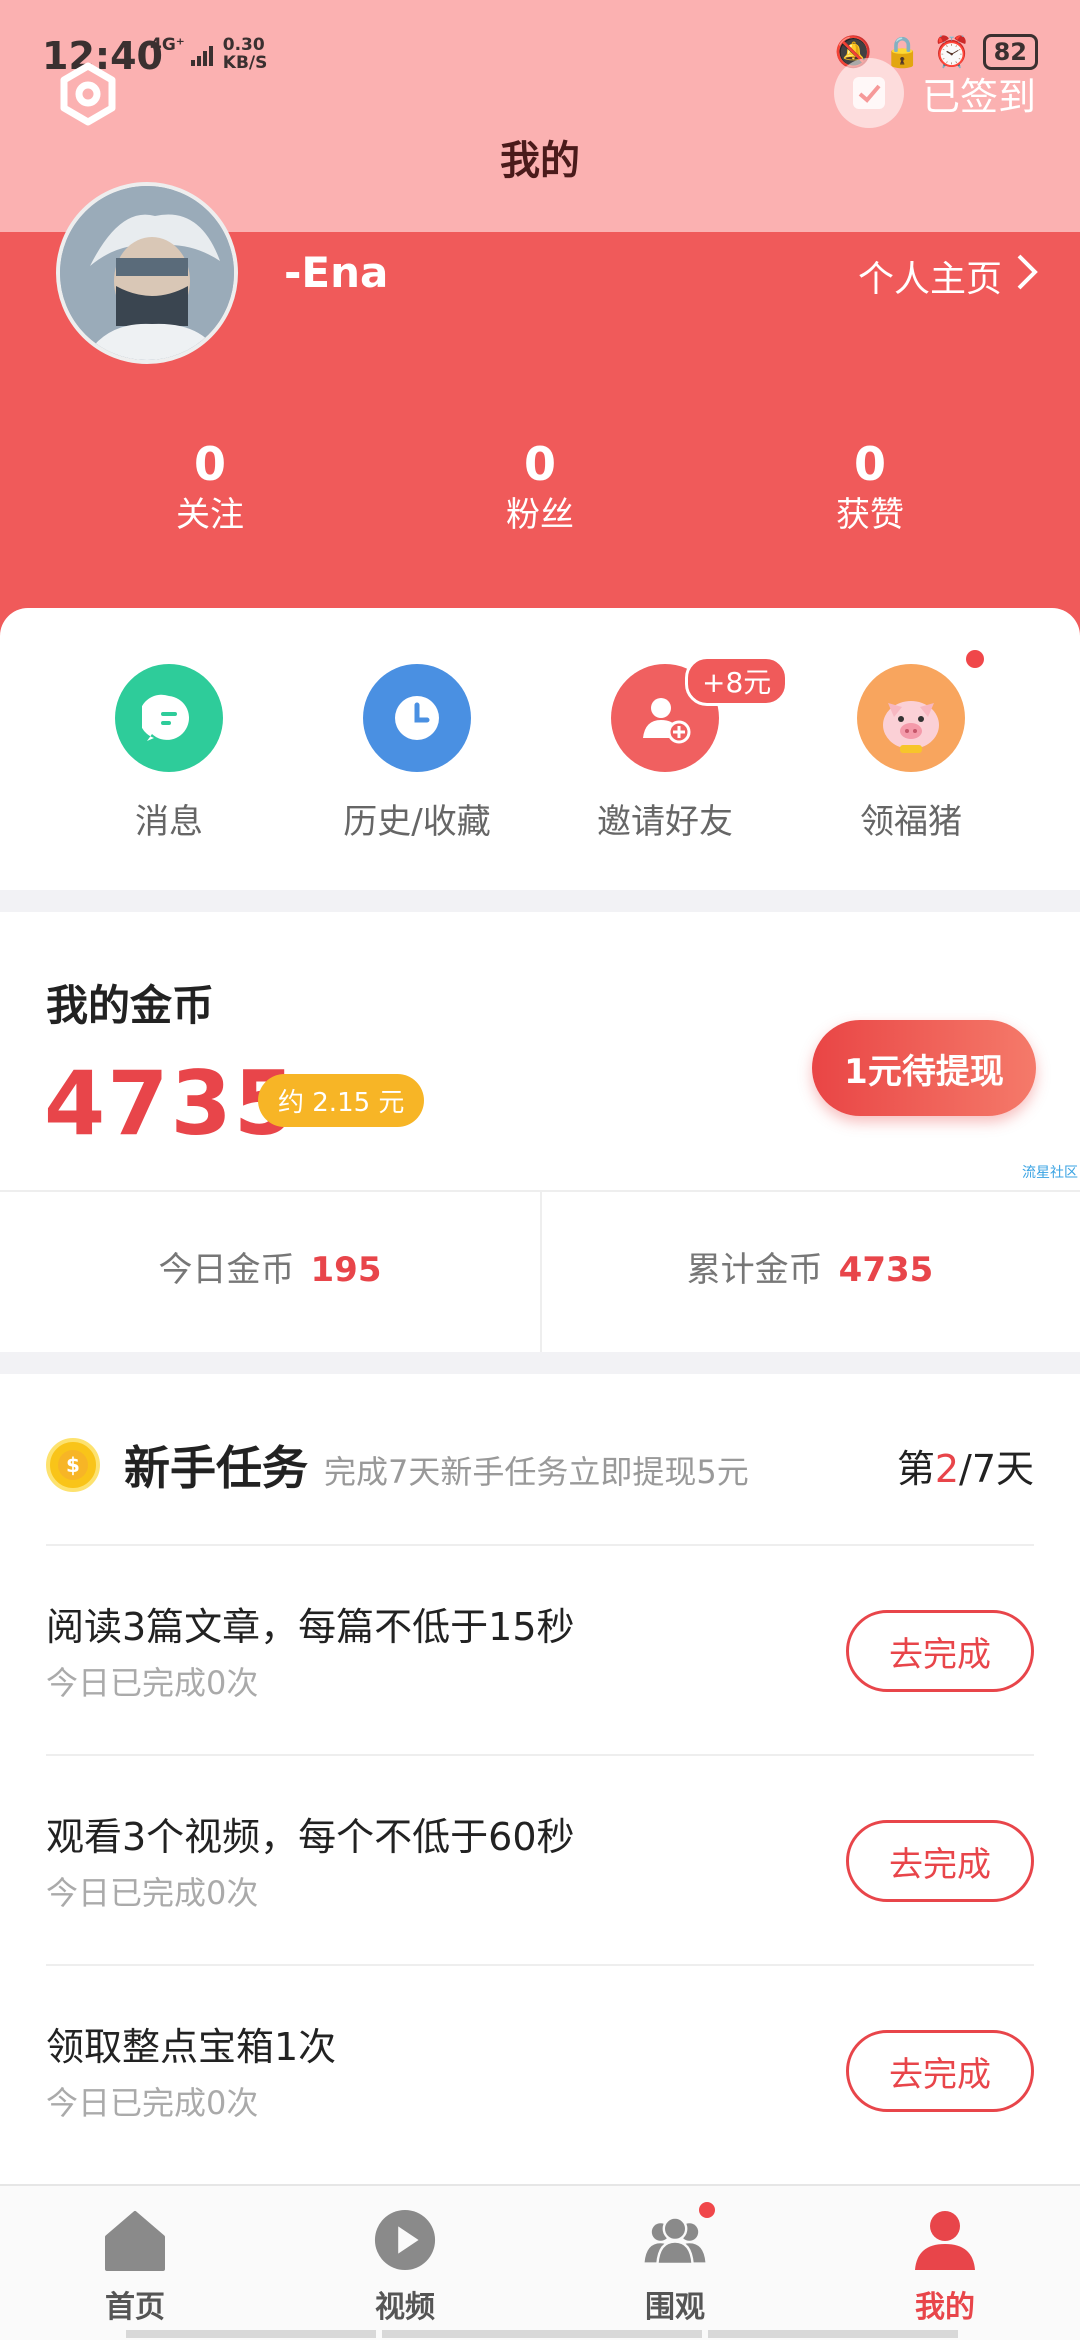 Image resolution: width=1080 pixels, height=2340 pixels. I want to click on checkin-icon, so click(868, 93).